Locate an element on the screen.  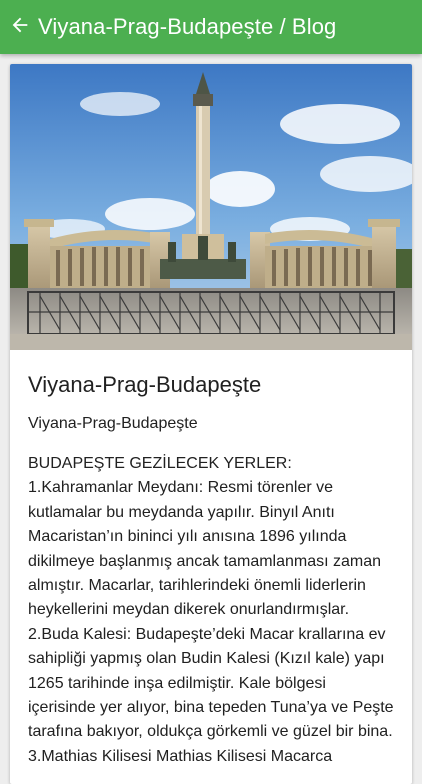
post-subtitle: Viyana-Prag-Budapeşte is located at coordinates (113, 423).